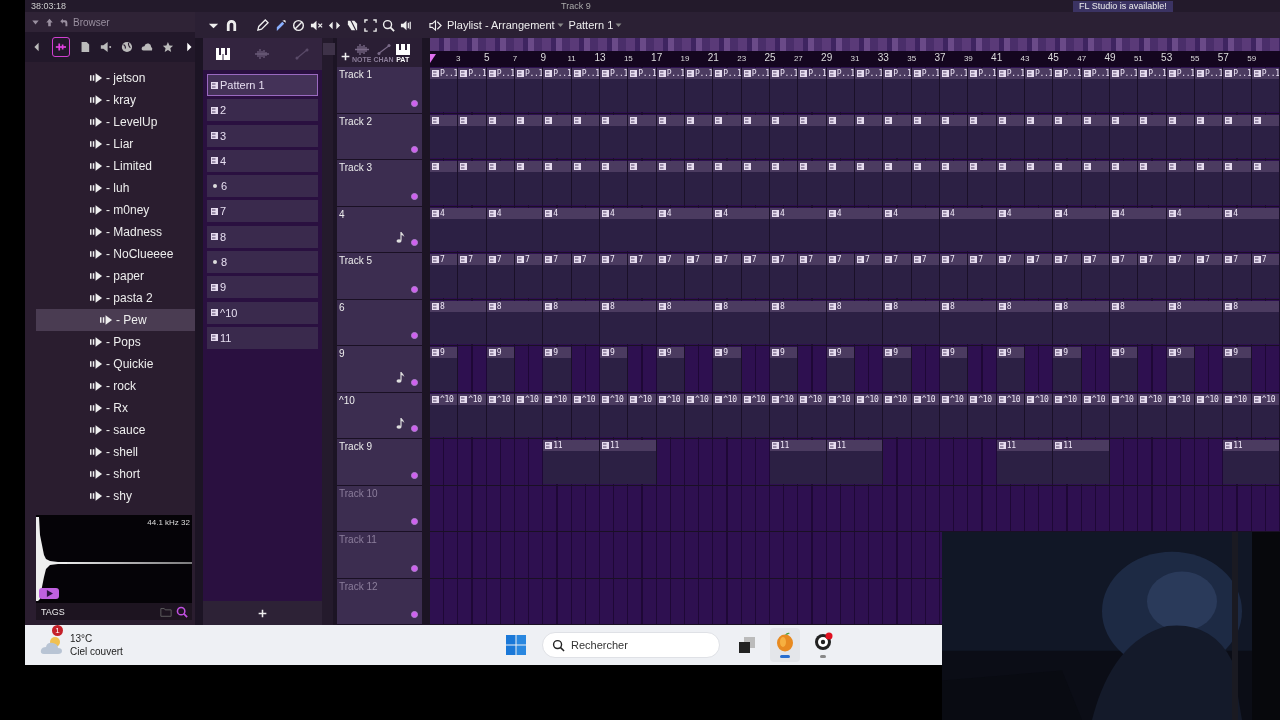  I want to click on pattern-item: 6, so click(262, 186).